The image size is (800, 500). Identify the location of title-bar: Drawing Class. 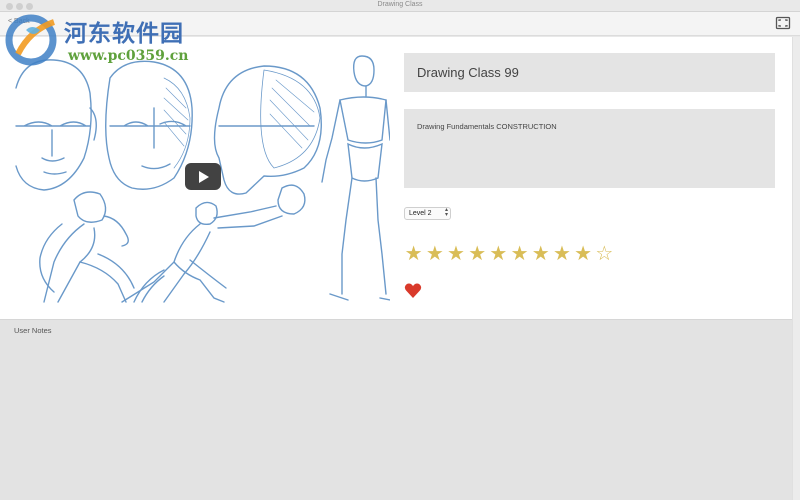
(400, 6).